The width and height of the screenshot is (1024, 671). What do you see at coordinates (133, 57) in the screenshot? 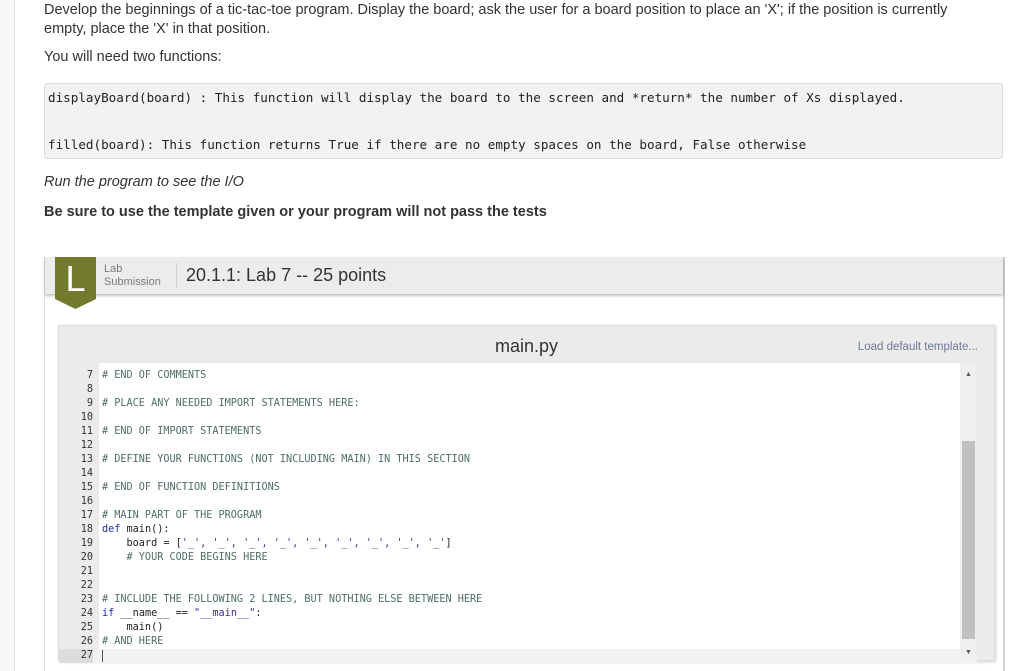
I see `functions-heading: You will need two functions:` at bounding box center [133, 57].